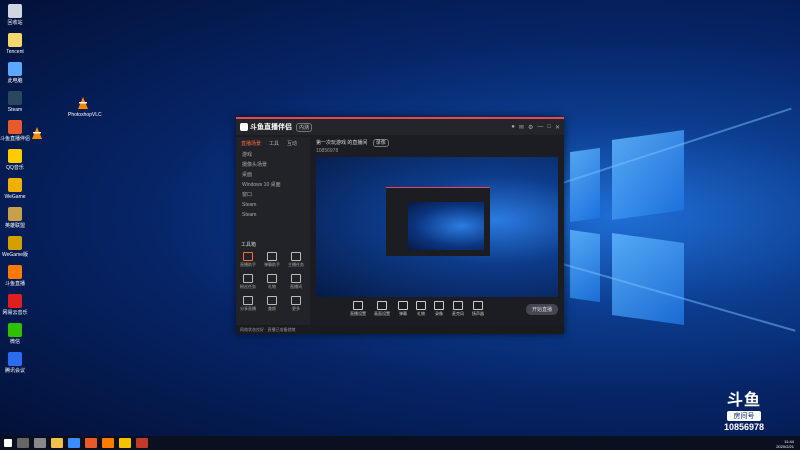 Image resolution: width=800 pixels, height=450 pixels. I want to click on tool-label: 礼物, so click(272, 286).